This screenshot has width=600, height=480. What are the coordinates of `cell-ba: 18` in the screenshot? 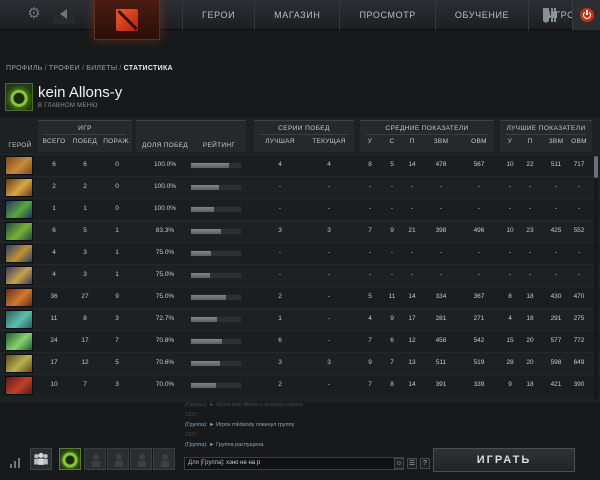 It's located at (530, 318).